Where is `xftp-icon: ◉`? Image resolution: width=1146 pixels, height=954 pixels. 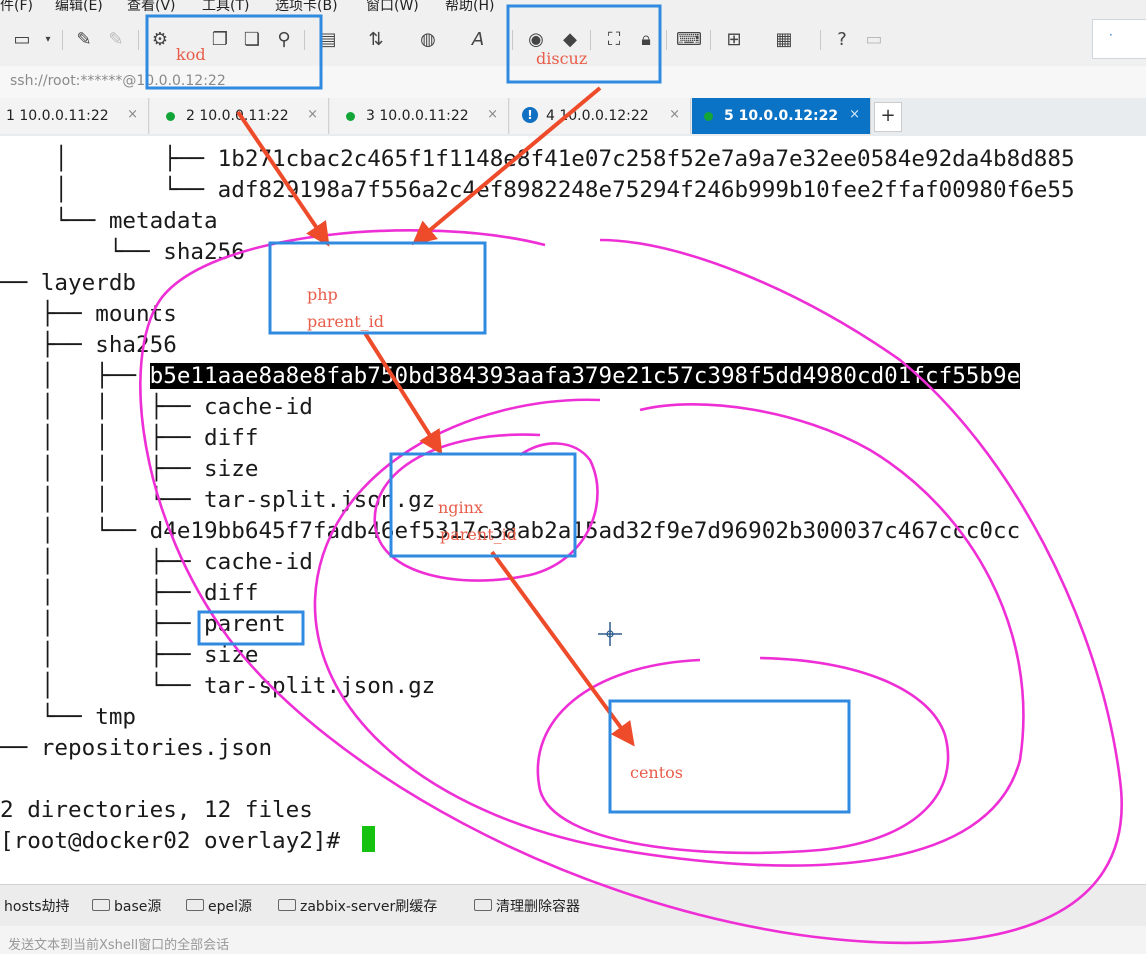 xftp-icon: ◉ is located at coordinates (536, 40).